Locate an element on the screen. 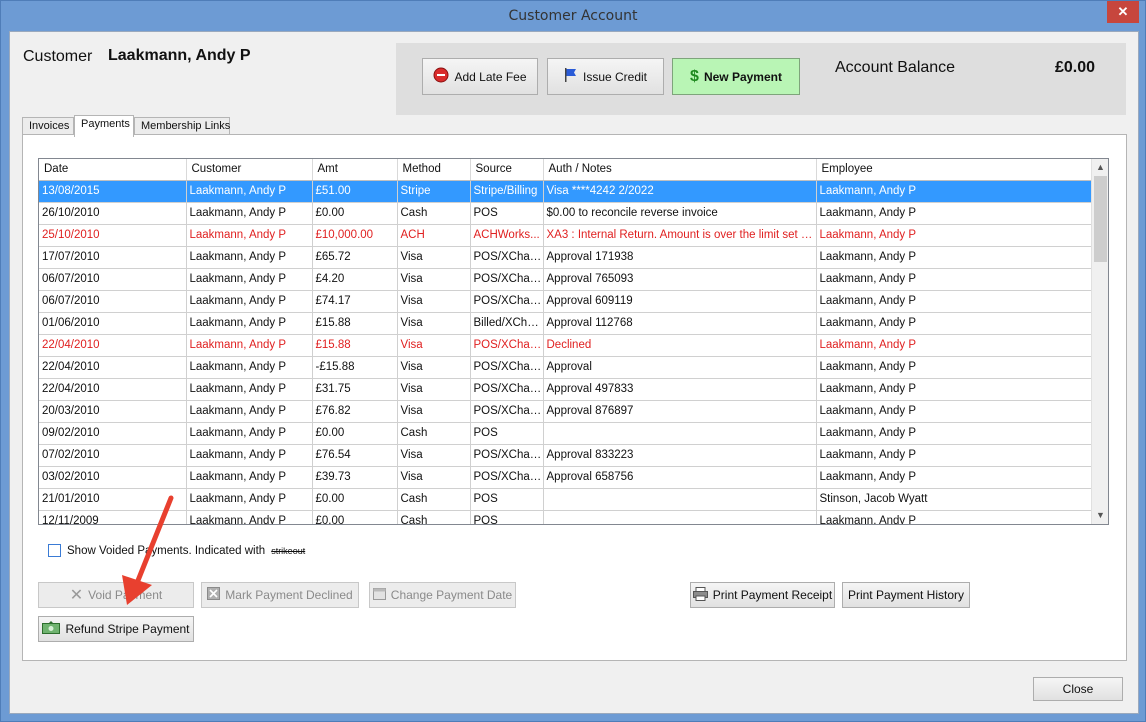 The image size is (1146, 722). x-icon: ✕ is located at coordinates (76, 595).